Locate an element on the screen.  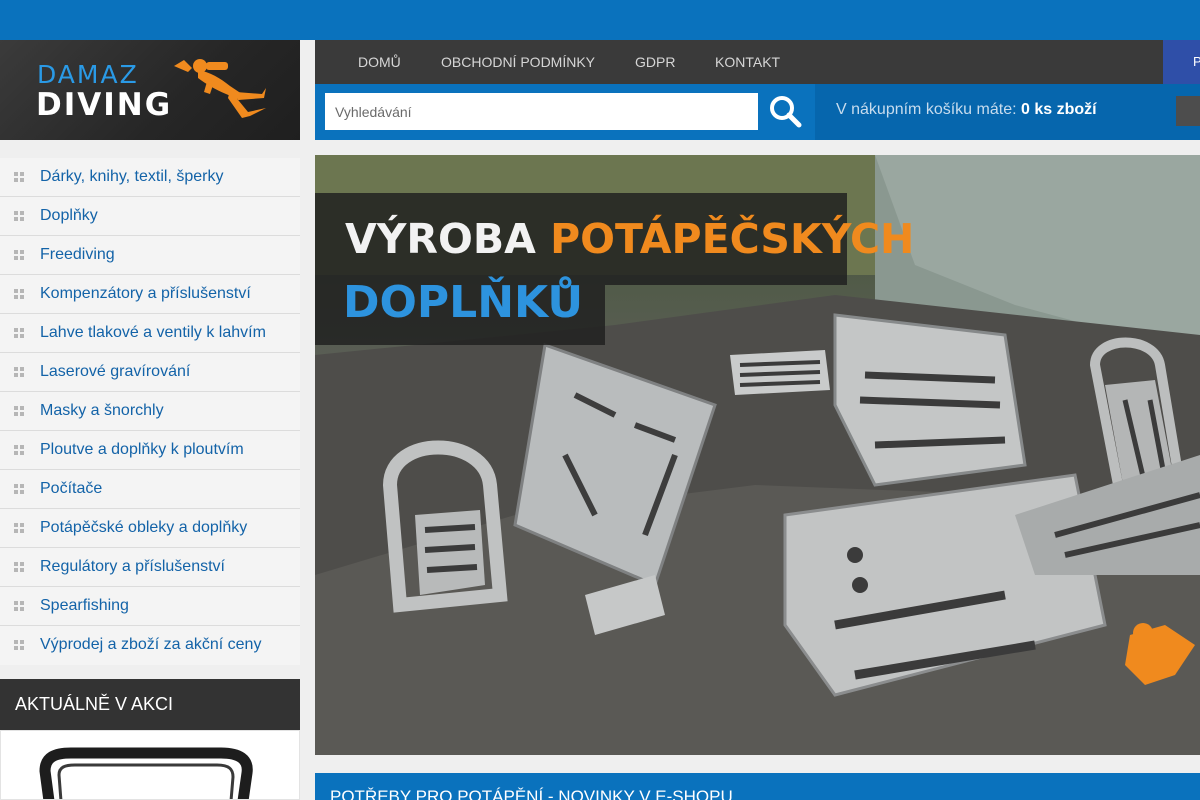
category-label: Regulátory a příslušenství is located at coordinates (132, 566).